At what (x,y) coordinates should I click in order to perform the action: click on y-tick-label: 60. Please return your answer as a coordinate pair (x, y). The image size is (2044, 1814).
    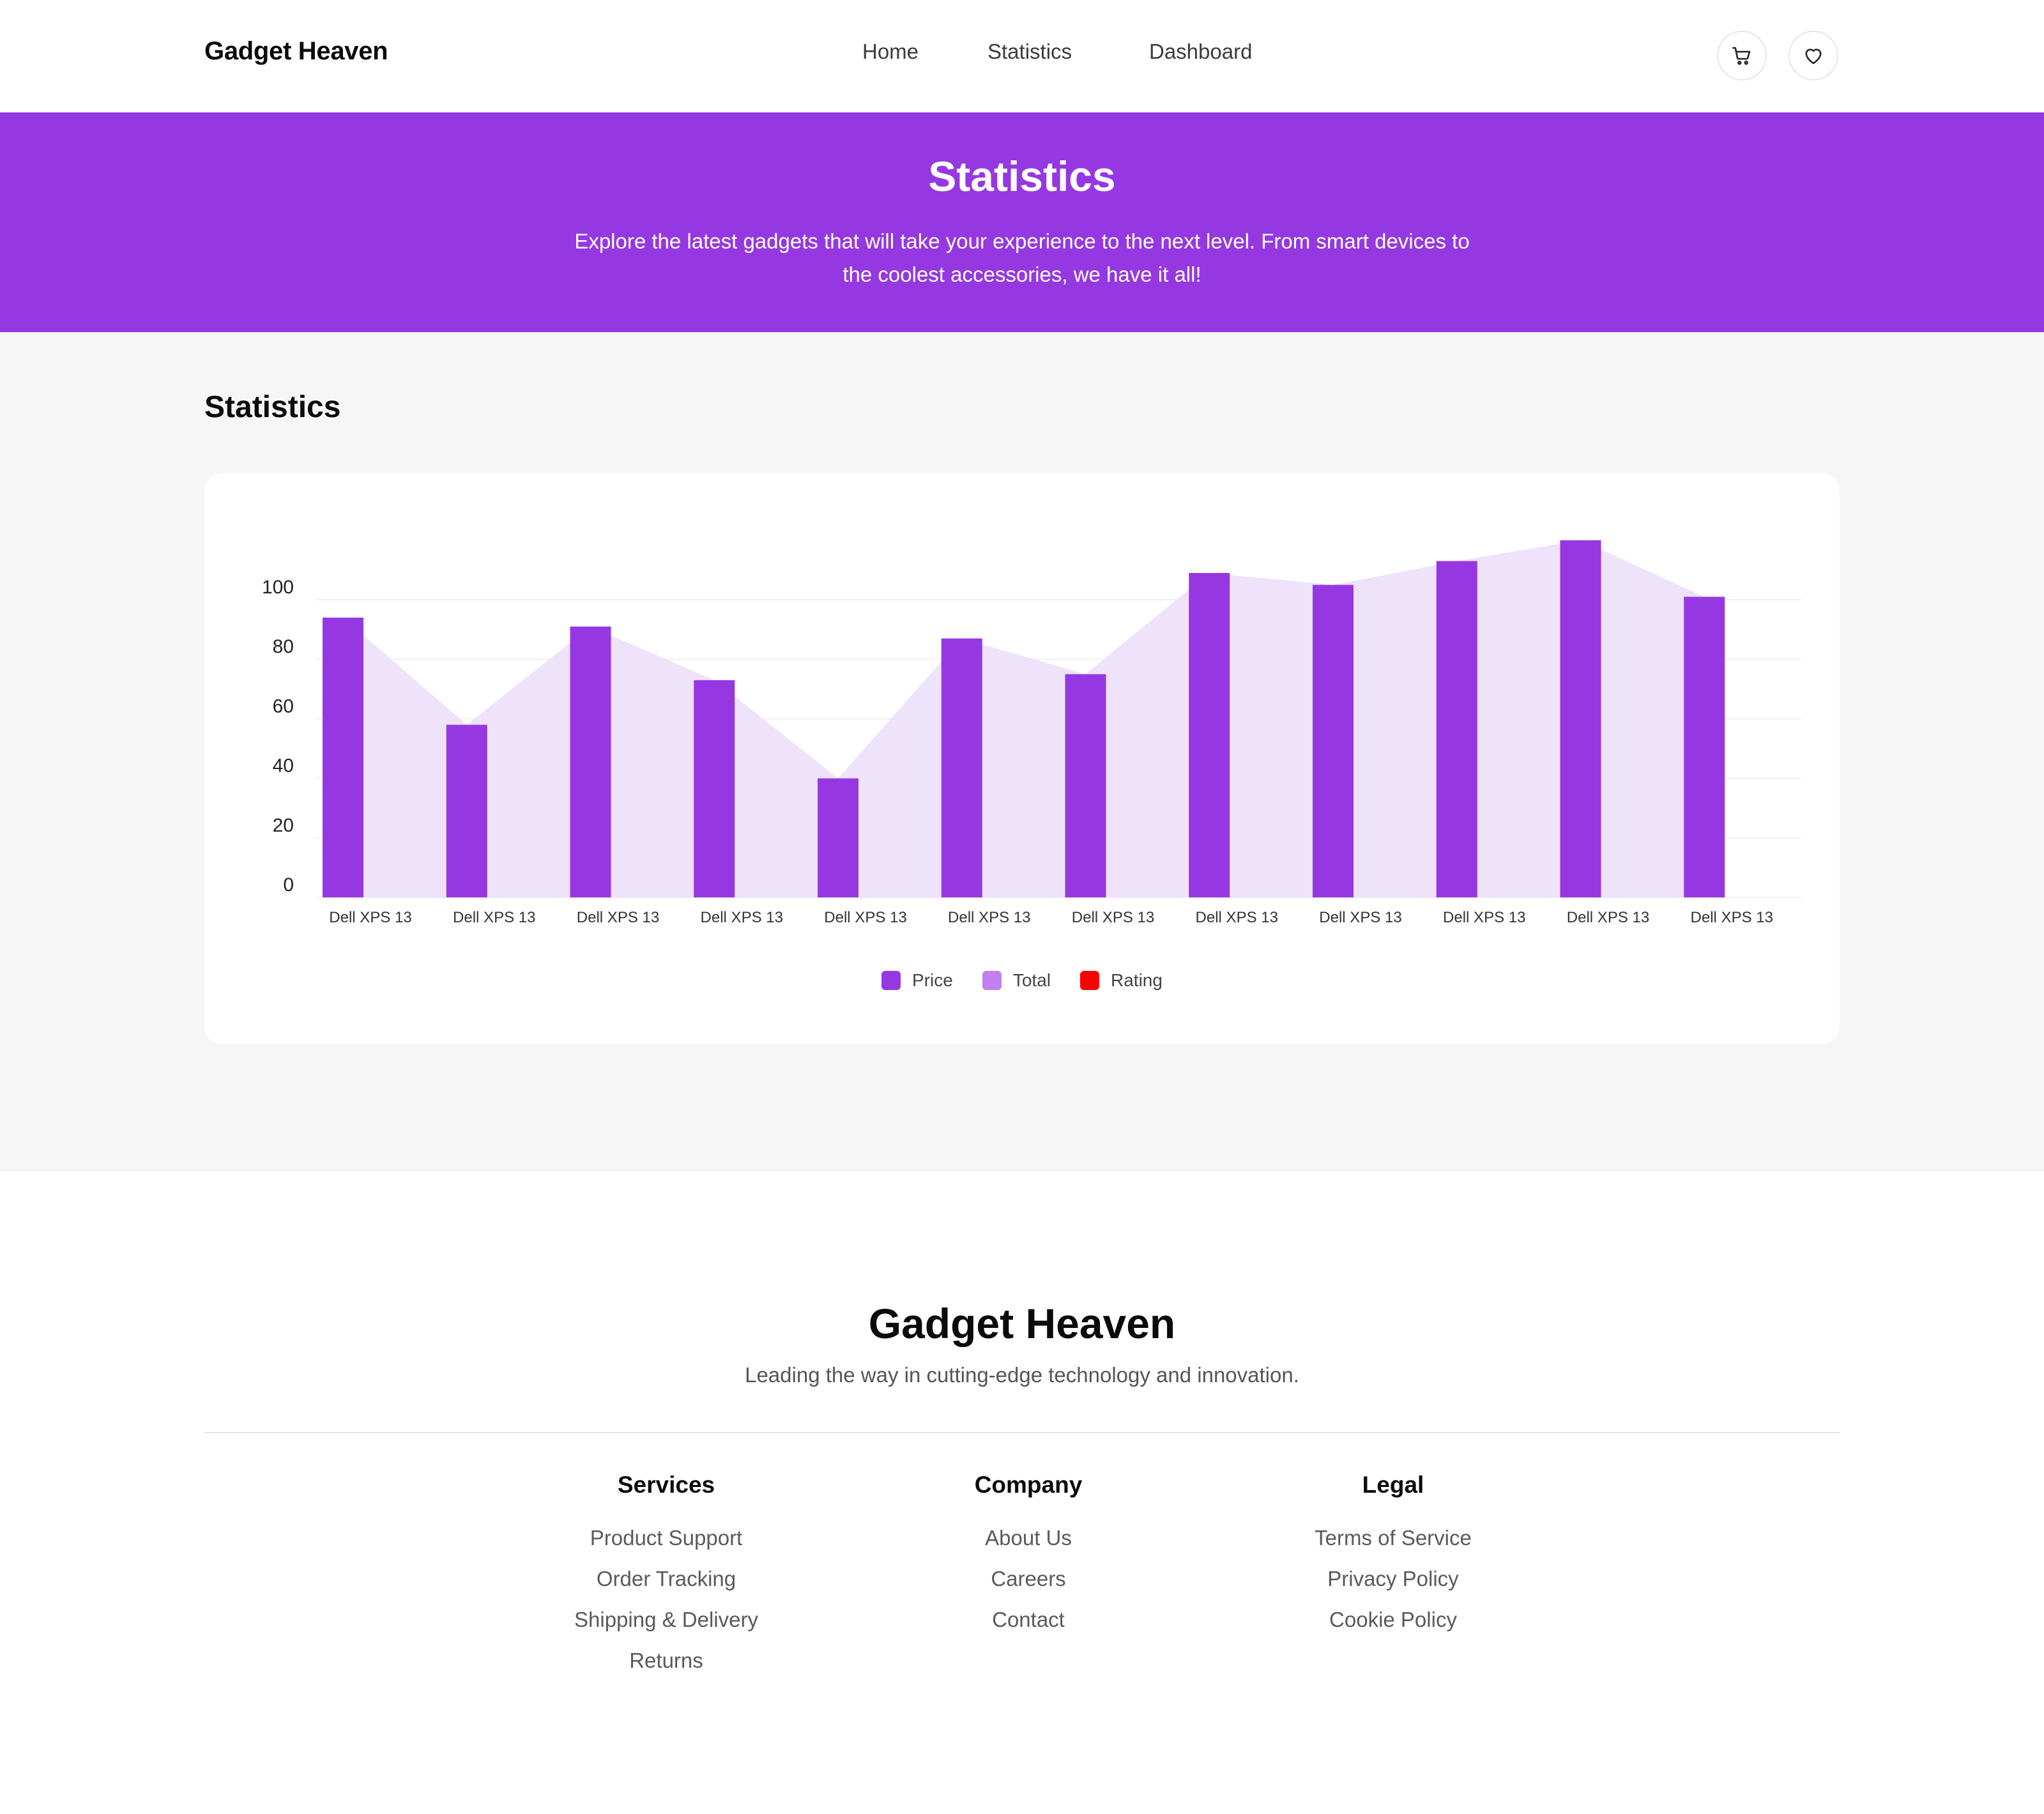
    Looking at the image, I should click on (283, 707).